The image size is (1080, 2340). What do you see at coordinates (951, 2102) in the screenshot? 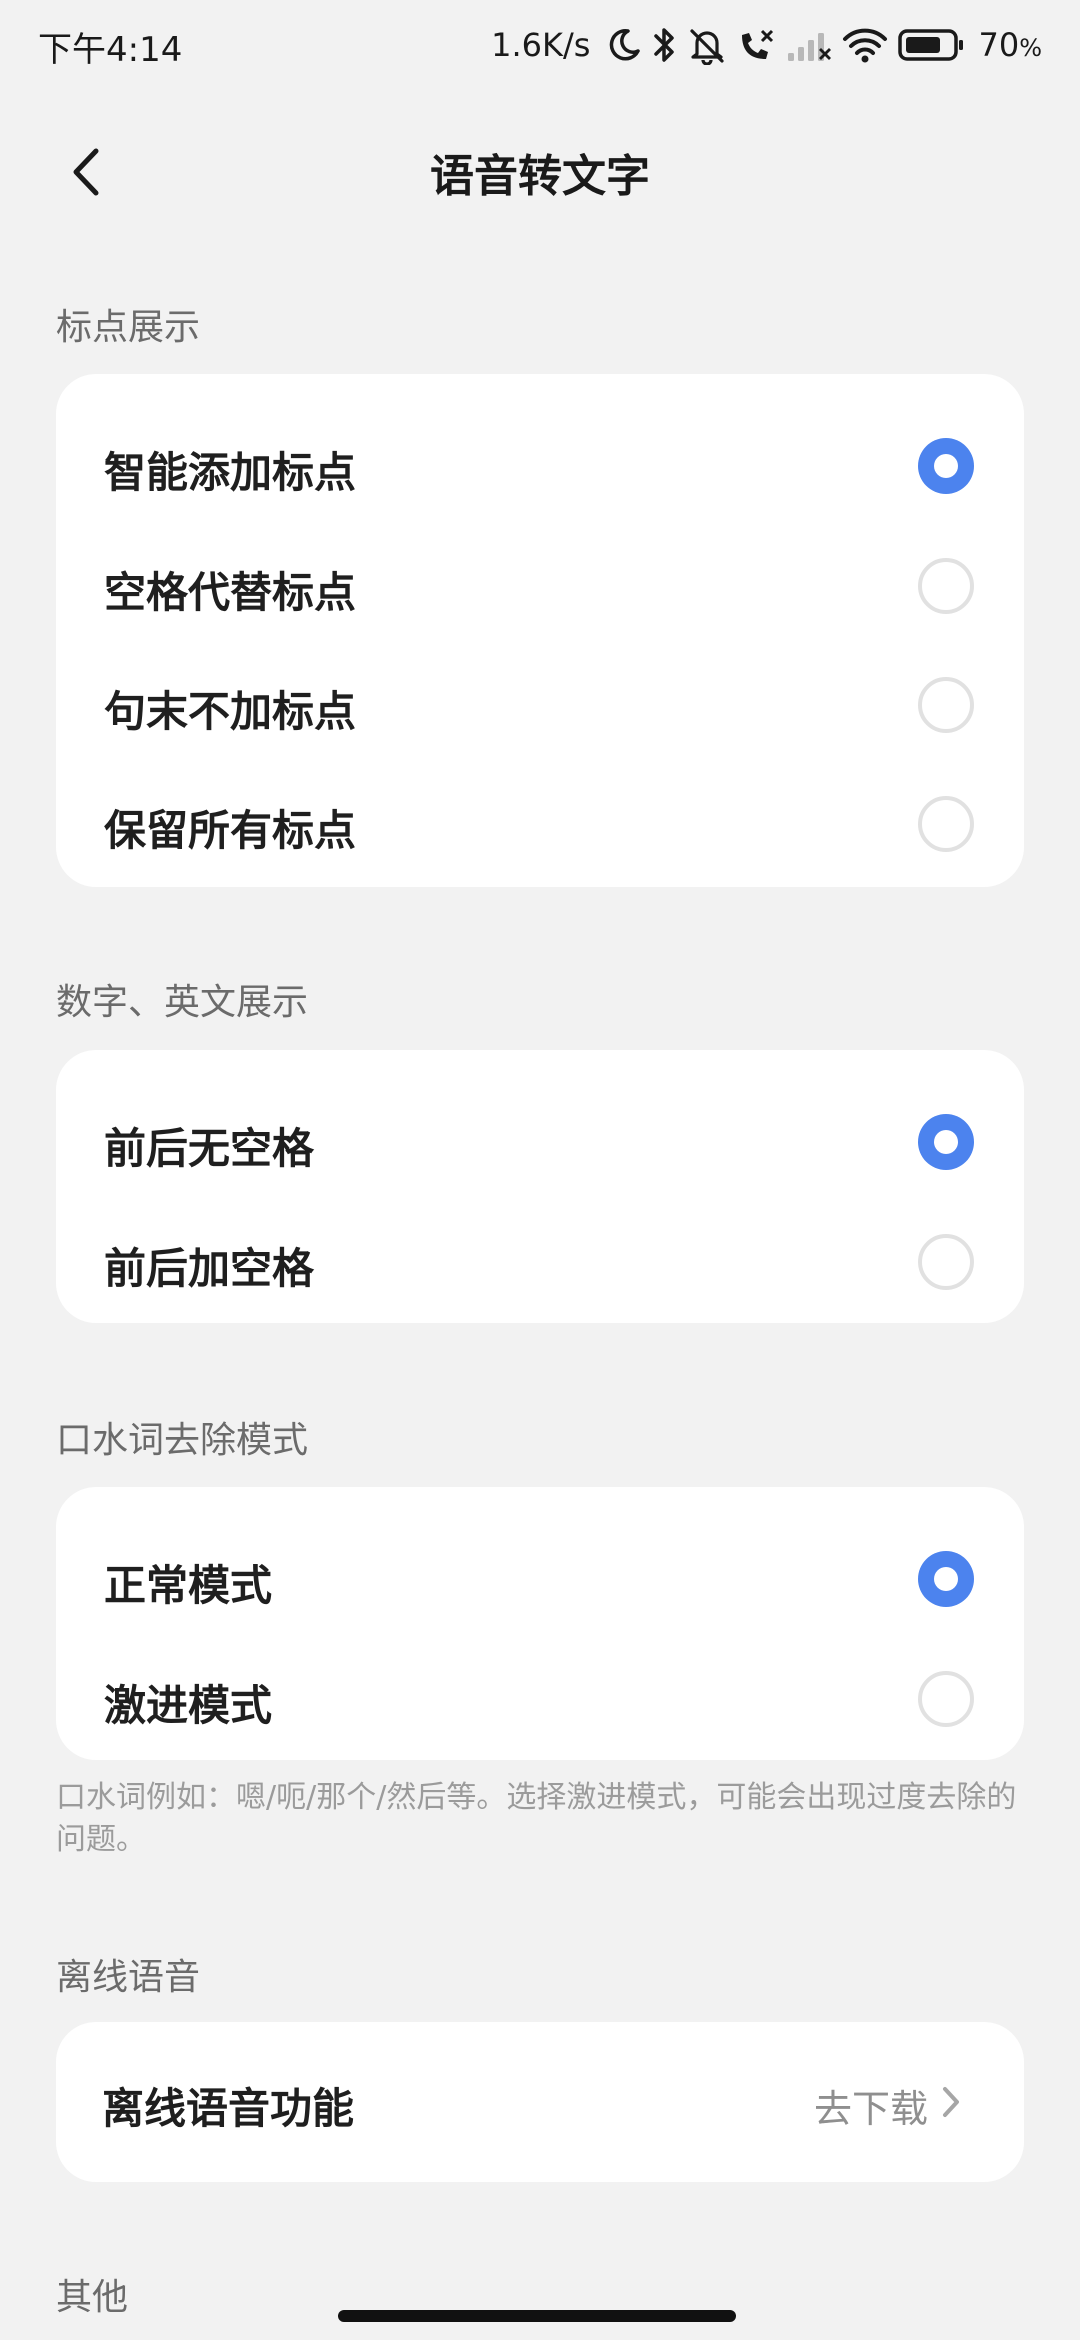
I see `chevron-right-icon` at bounding box center [951, 2102].